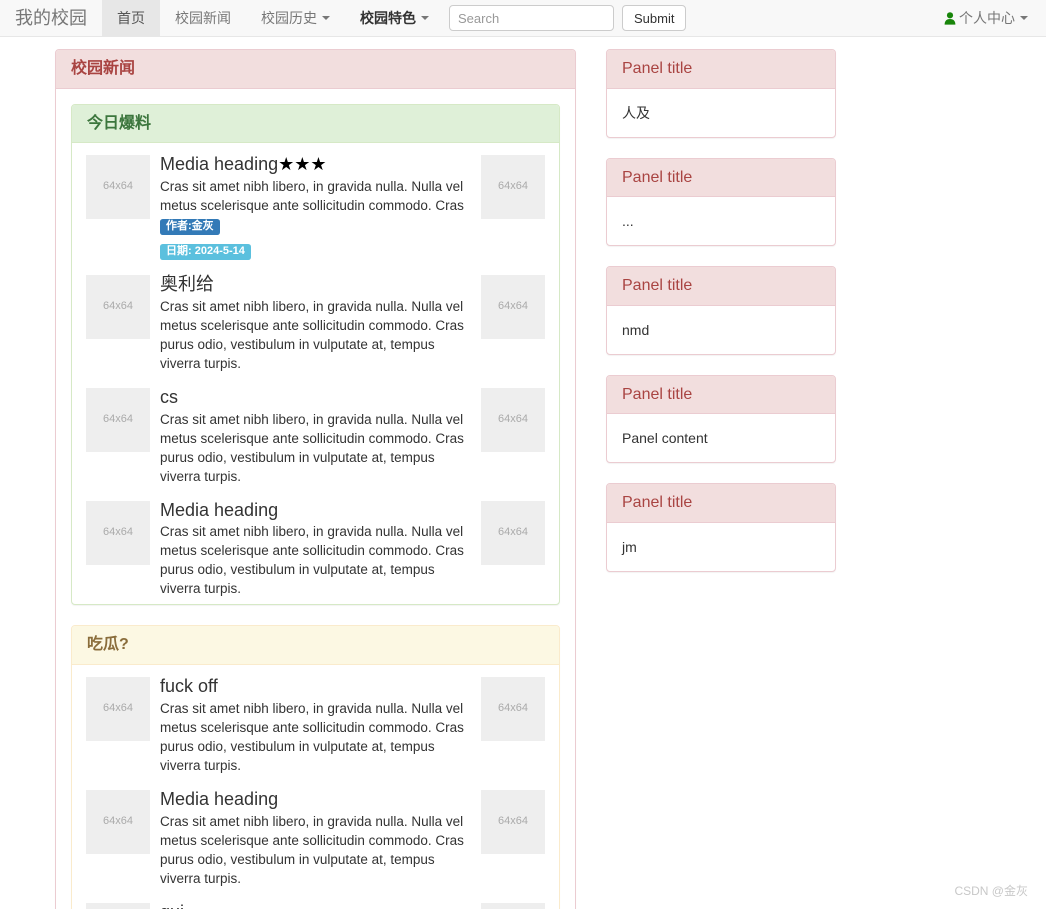 The width and height of the screenshot is (1046, 909). I want to click on date-badge-row: 日期: 2024-5-14, so click(315, 249).